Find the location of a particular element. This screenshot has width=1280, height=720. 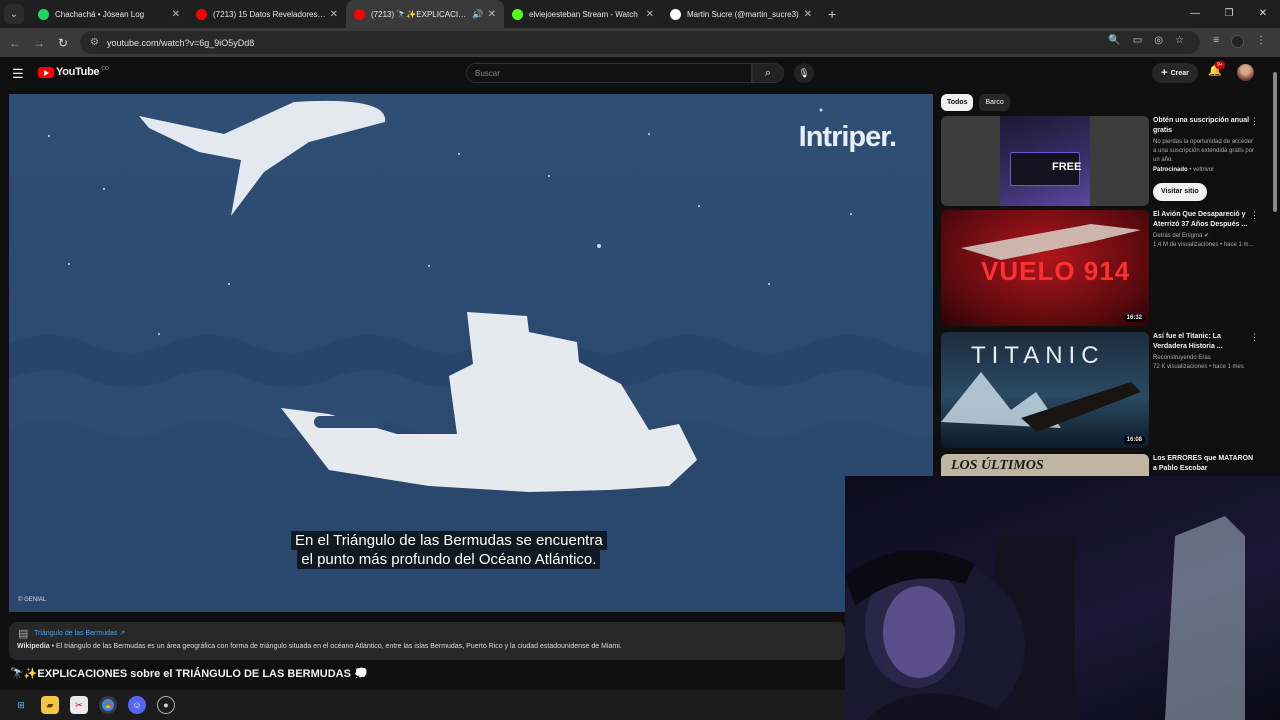

ad-sponsored-label: Patrocinado is located at coordinates (1170, 170).